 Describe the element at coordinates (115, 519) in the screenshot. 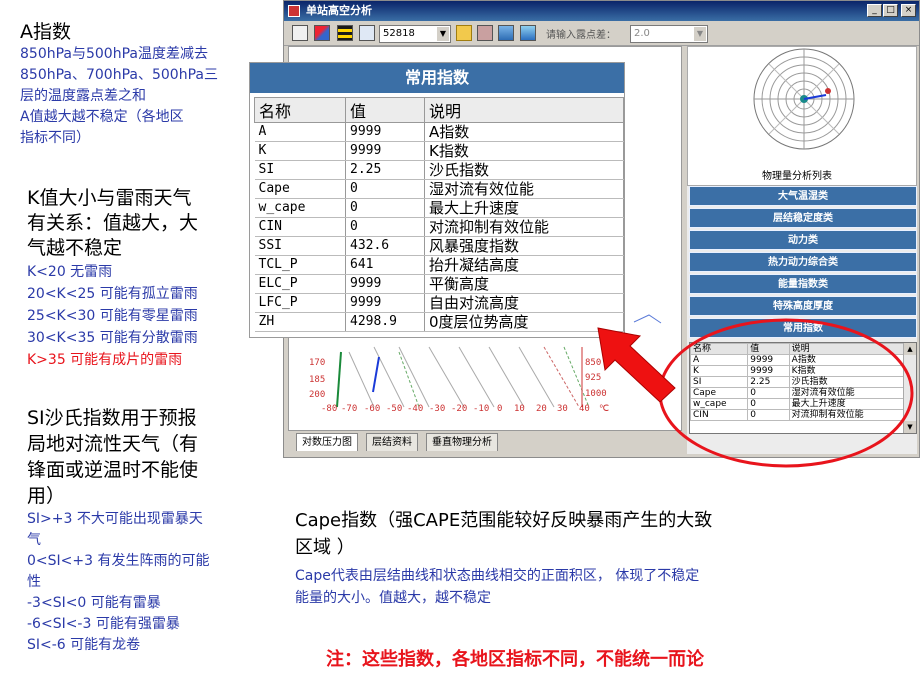

I see `si-range-line: SI>+3 不大可能出现雷暴天` at that location.